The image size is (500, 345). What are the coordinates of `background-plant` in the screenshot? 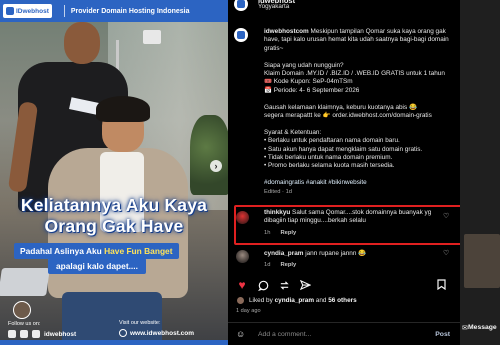 It's located at (209, 155).